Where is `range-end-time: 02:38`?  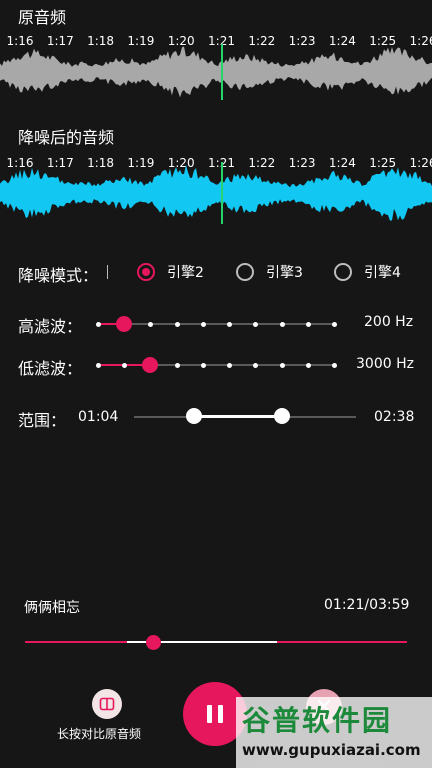
range-end-time: 02:38 is located at coordinates (394, 417).